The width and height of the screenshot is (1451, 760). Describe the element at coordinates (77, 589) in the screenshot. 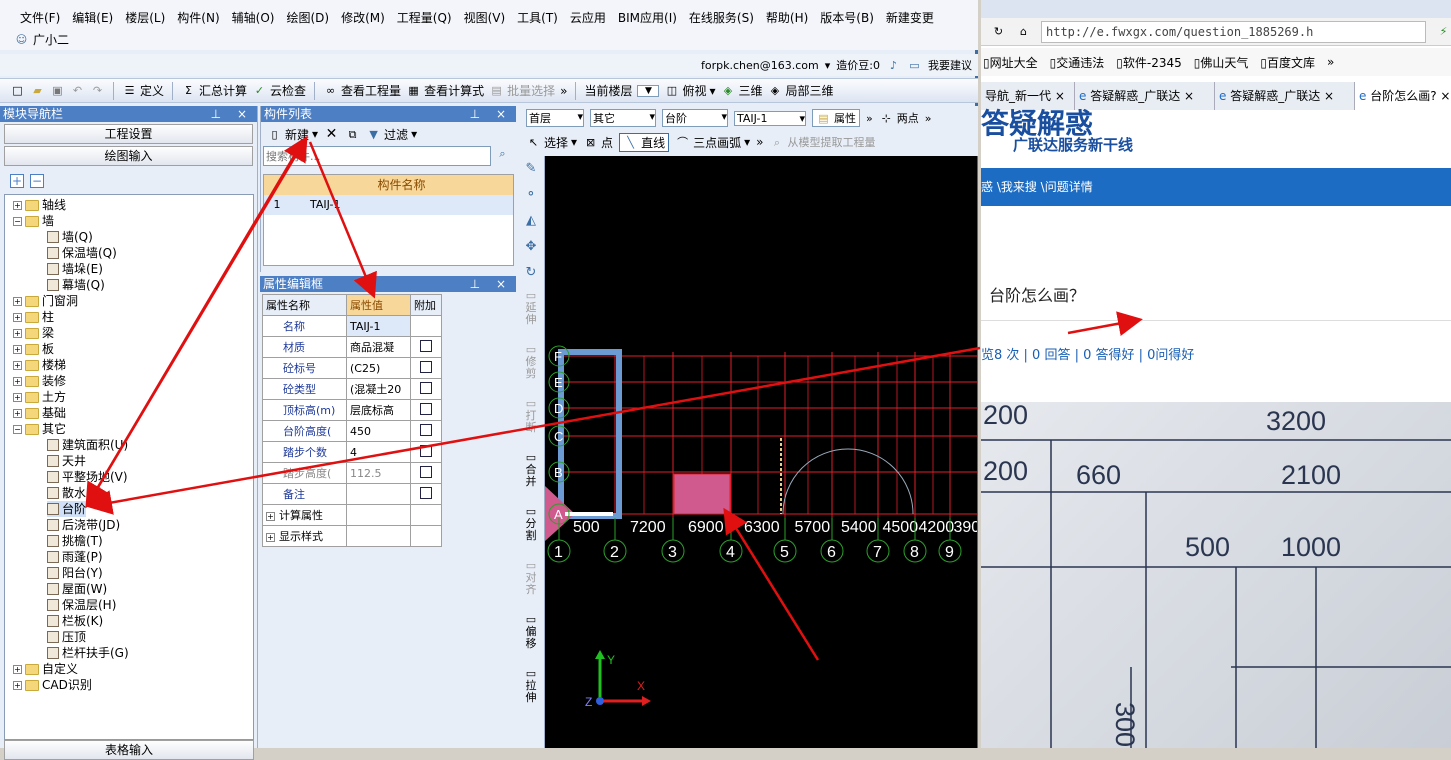

I see `tree-leaf: 屋面(W)` at that location.